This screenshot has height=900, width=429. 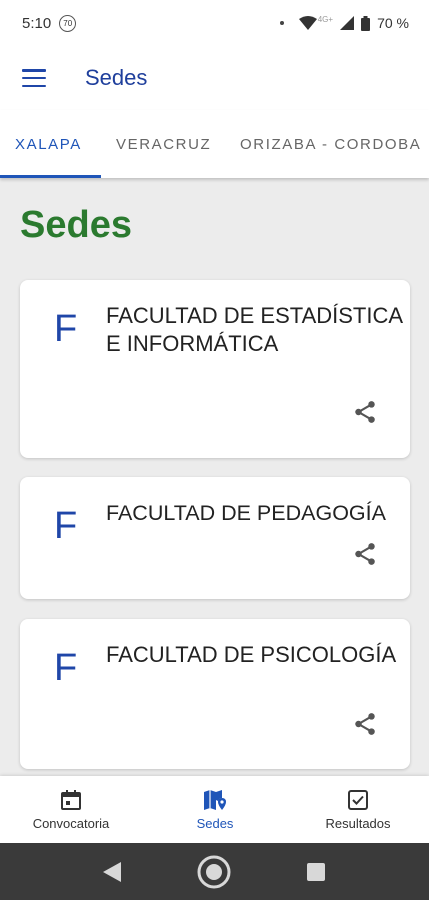 I want to click on status-left: 5:10 70, so click(x=49, y=23).